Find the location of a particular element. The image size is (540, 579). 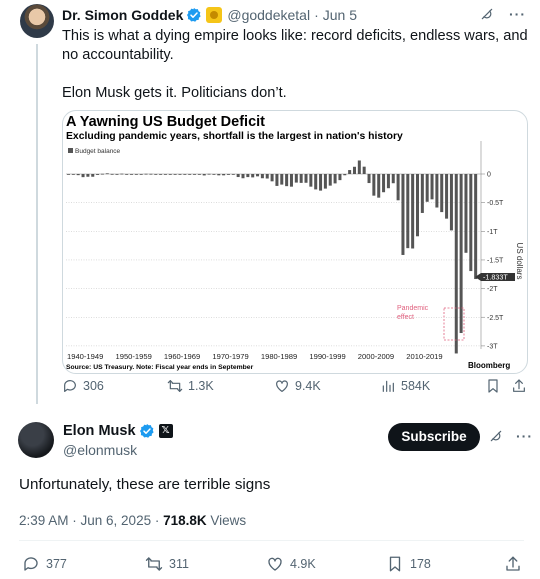

y-axis-ticks: 0 -0.5T -1T -1.5T -2T -2.5T -3T is located at coordinates (492, 245).